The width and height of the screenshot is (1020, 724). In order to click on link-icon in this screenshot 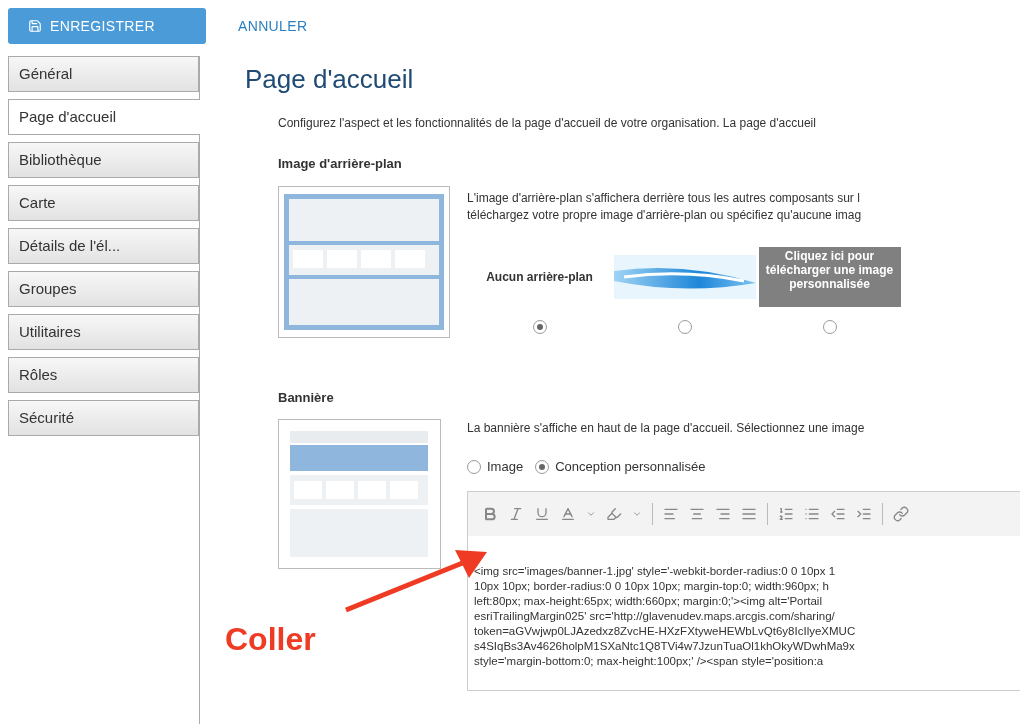, I will do `click(901, 513)`.